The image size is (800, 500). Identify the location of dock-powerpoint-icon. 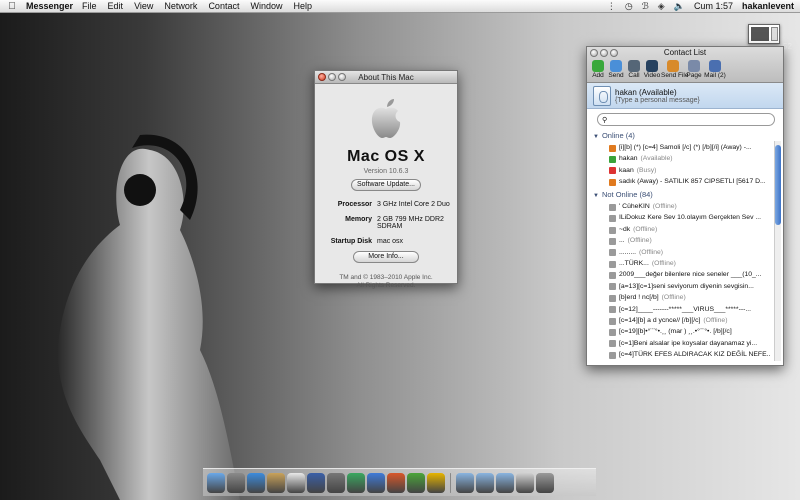
(396, 483).